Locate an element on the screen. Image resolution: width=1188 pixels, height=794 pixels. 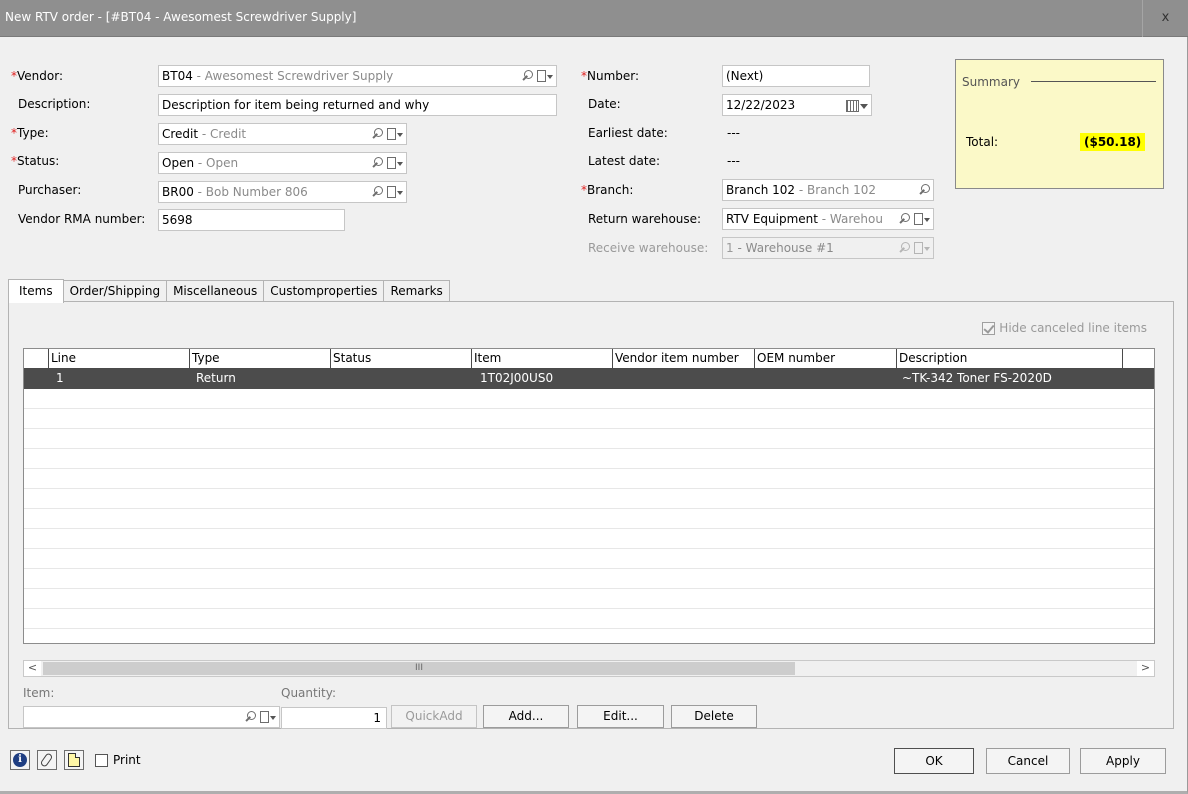
footer-icon-bar: i Print is located at coordinates (75, 760).